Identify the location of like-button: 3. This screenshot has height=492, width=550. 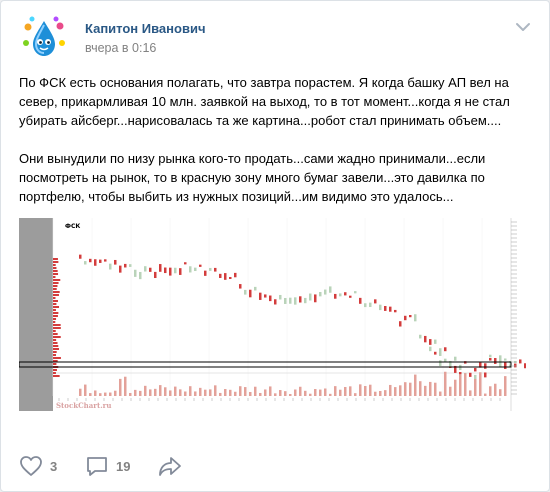
(38, 466).